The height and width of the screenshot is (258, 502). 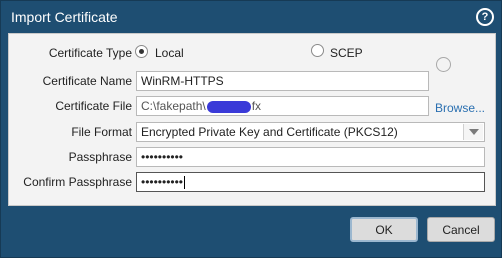 I want to click on file-path-suffix: fx, so click(x=256, y=106).